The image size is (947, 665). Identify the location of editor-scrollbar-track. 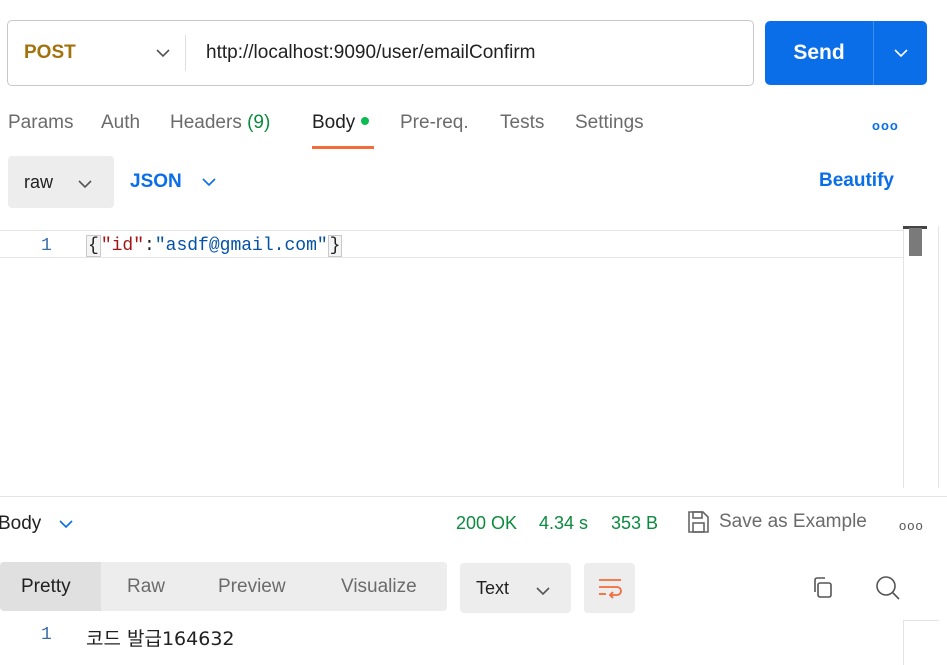
(903, 357).